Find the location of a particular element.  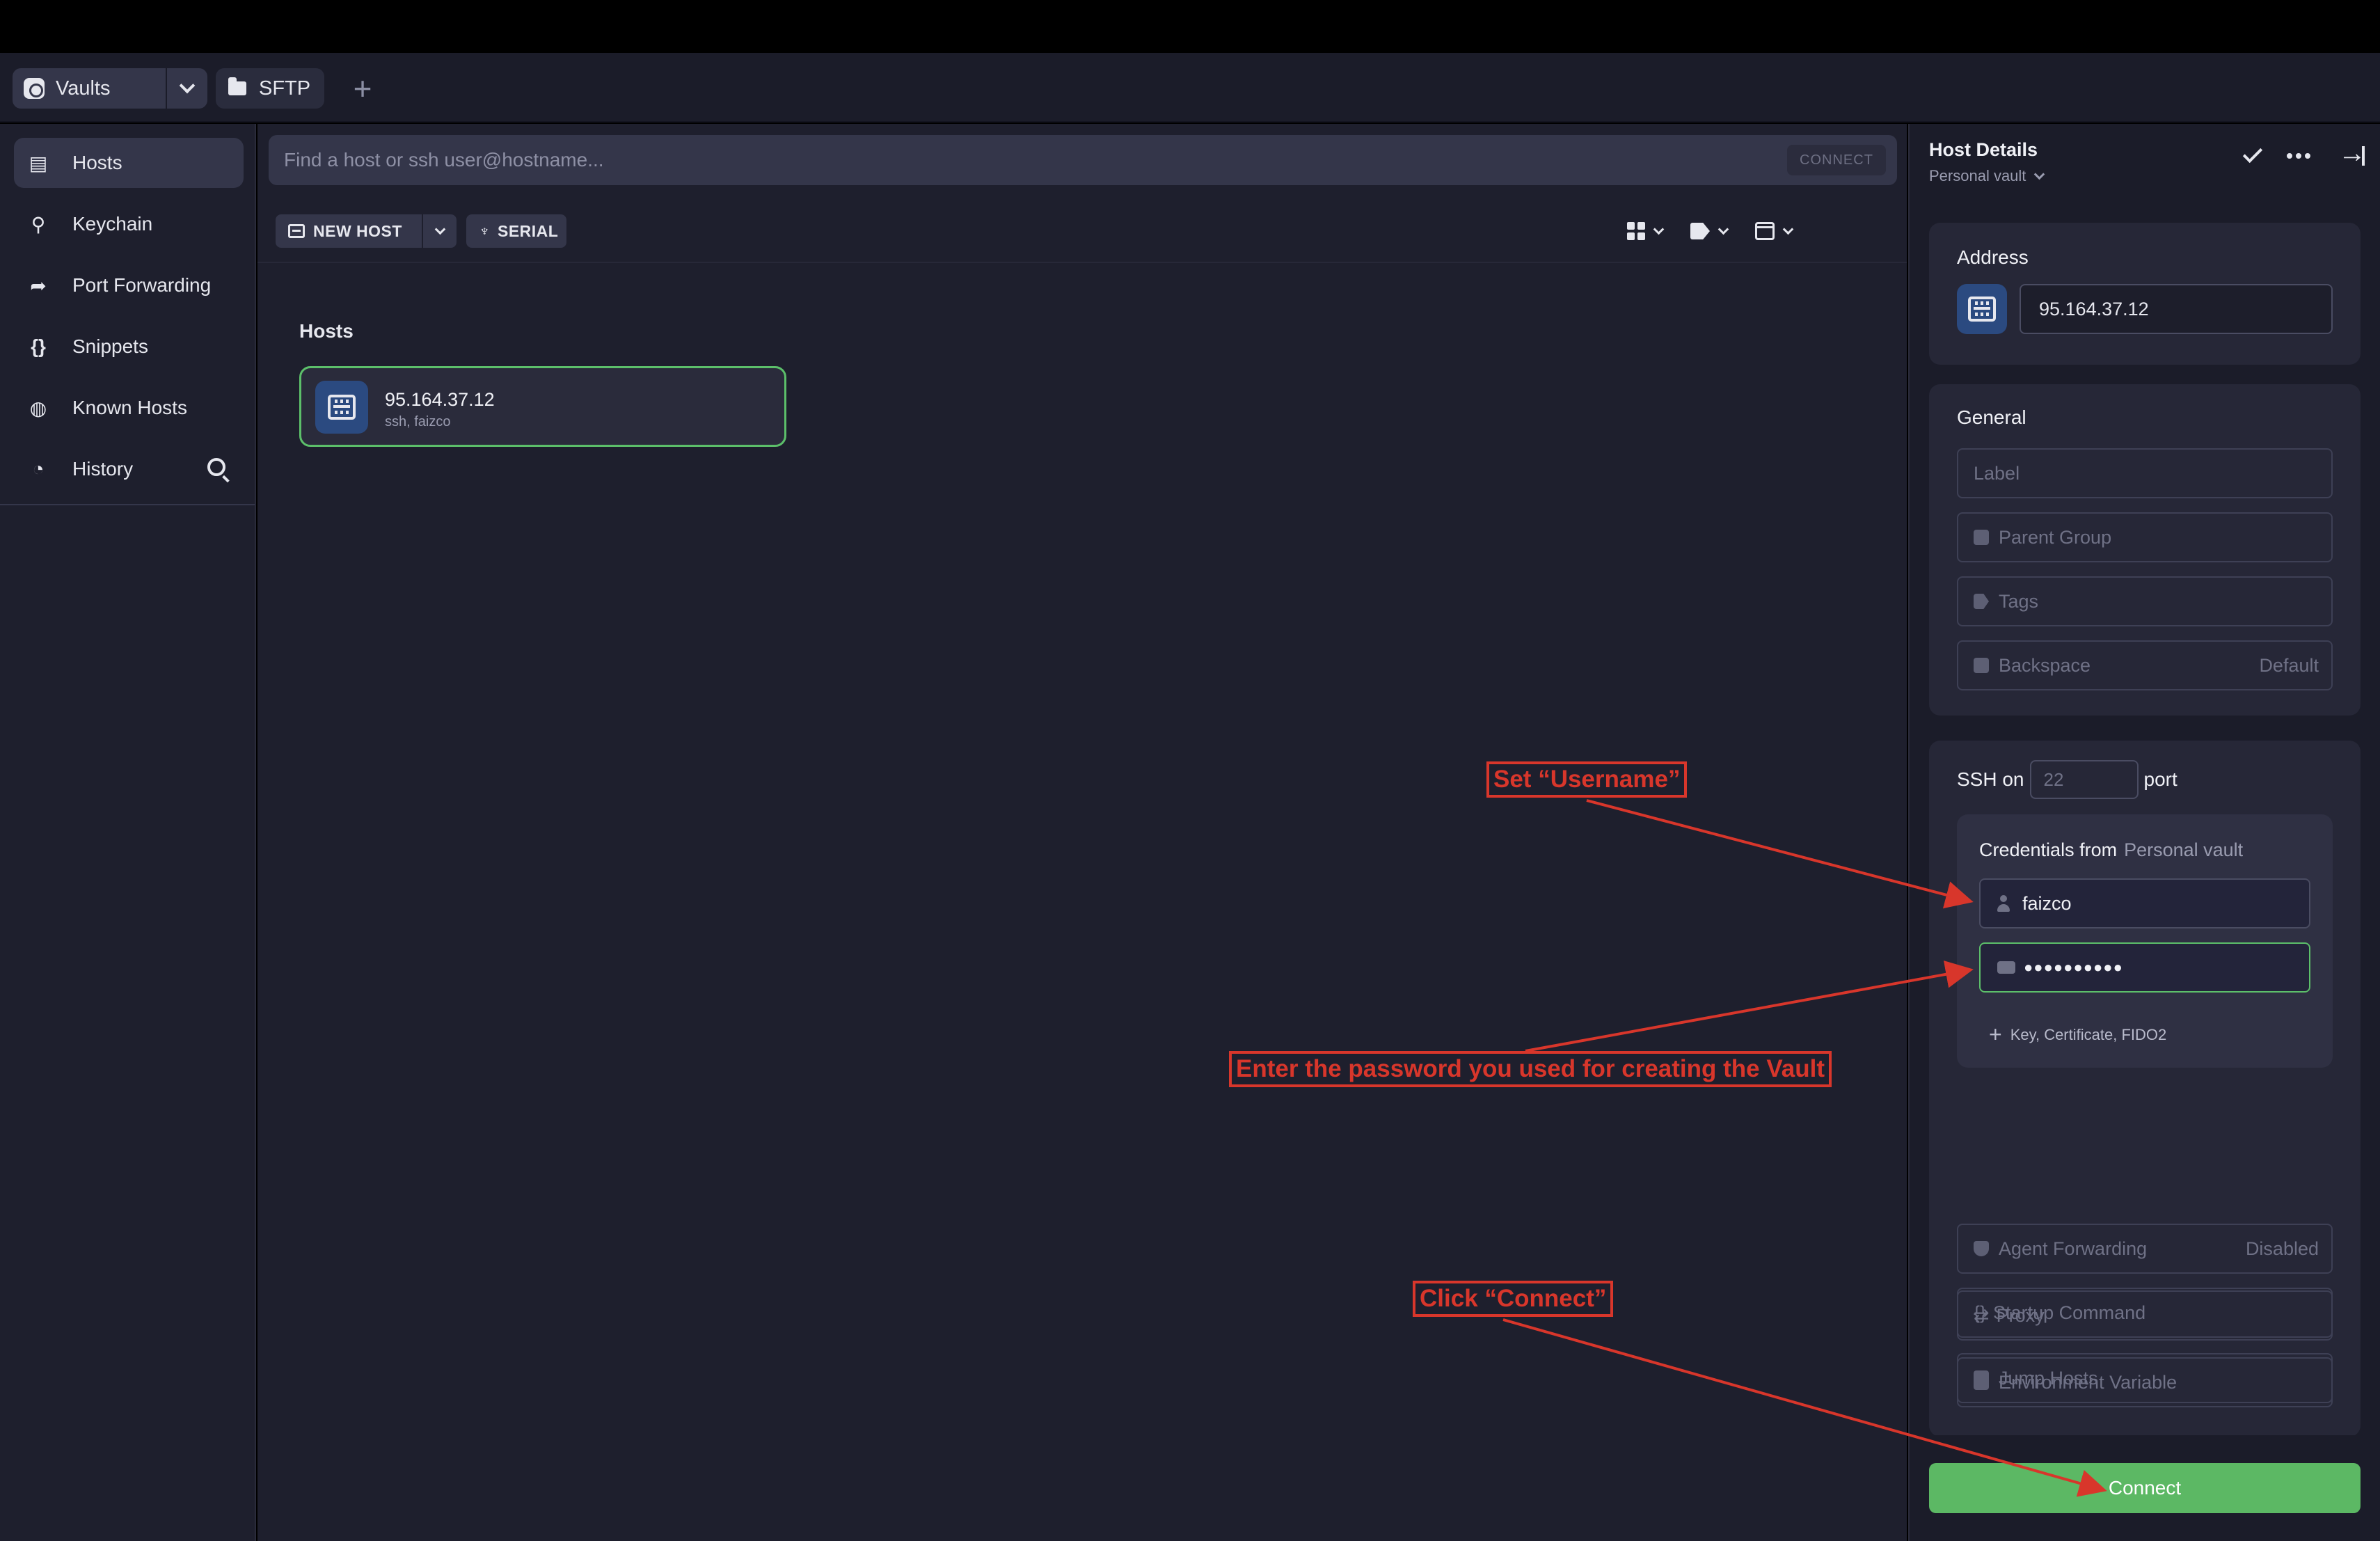

calendar-icon is located at coordinates (1765, 231).